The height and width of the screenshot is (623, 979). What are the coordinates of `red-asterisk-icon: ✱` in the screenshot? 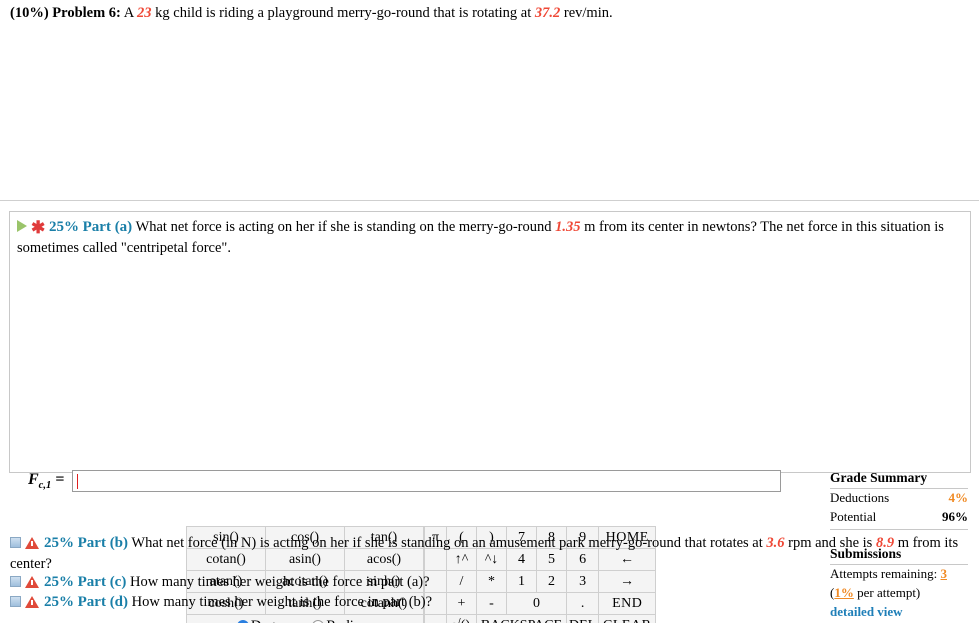 It's located at (38, 227).